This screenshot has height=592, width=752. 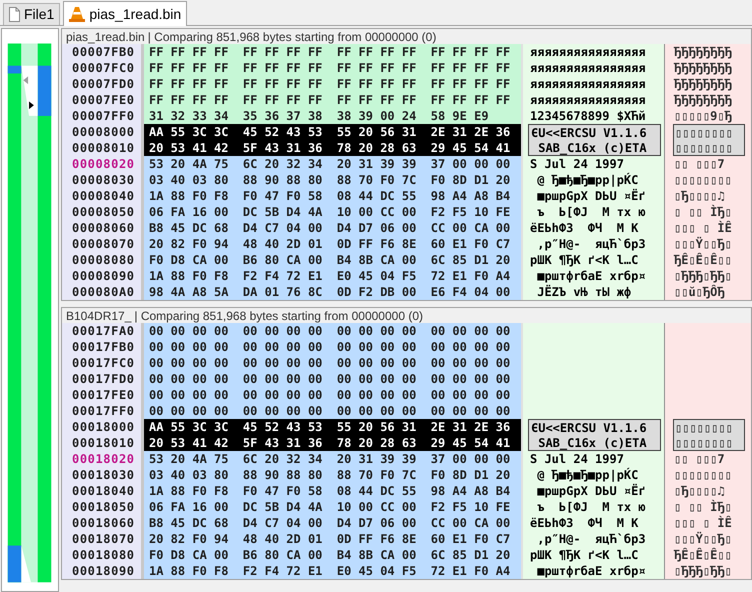 What do you see at coordinates (103, 395) in the screenshot?
I see `offset-label: 00017FE0` at bounding box center [103, 395].